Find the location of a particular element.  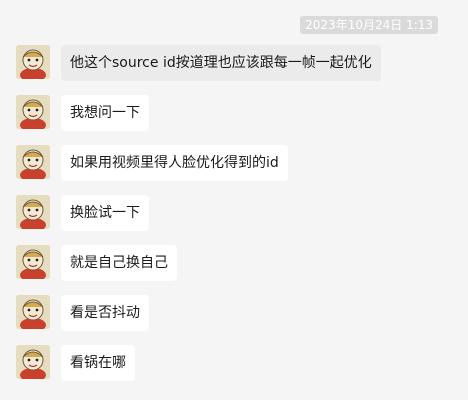

timestamp-container: 2023年10月24日 1:13 is located at coordinates (369, 24).